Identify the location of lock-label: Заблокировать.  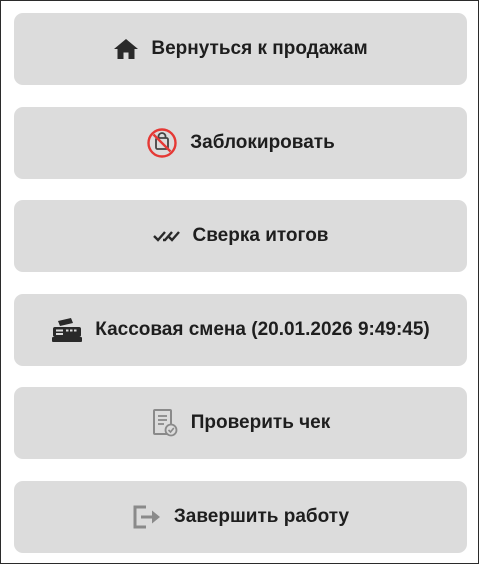
(262, 142).